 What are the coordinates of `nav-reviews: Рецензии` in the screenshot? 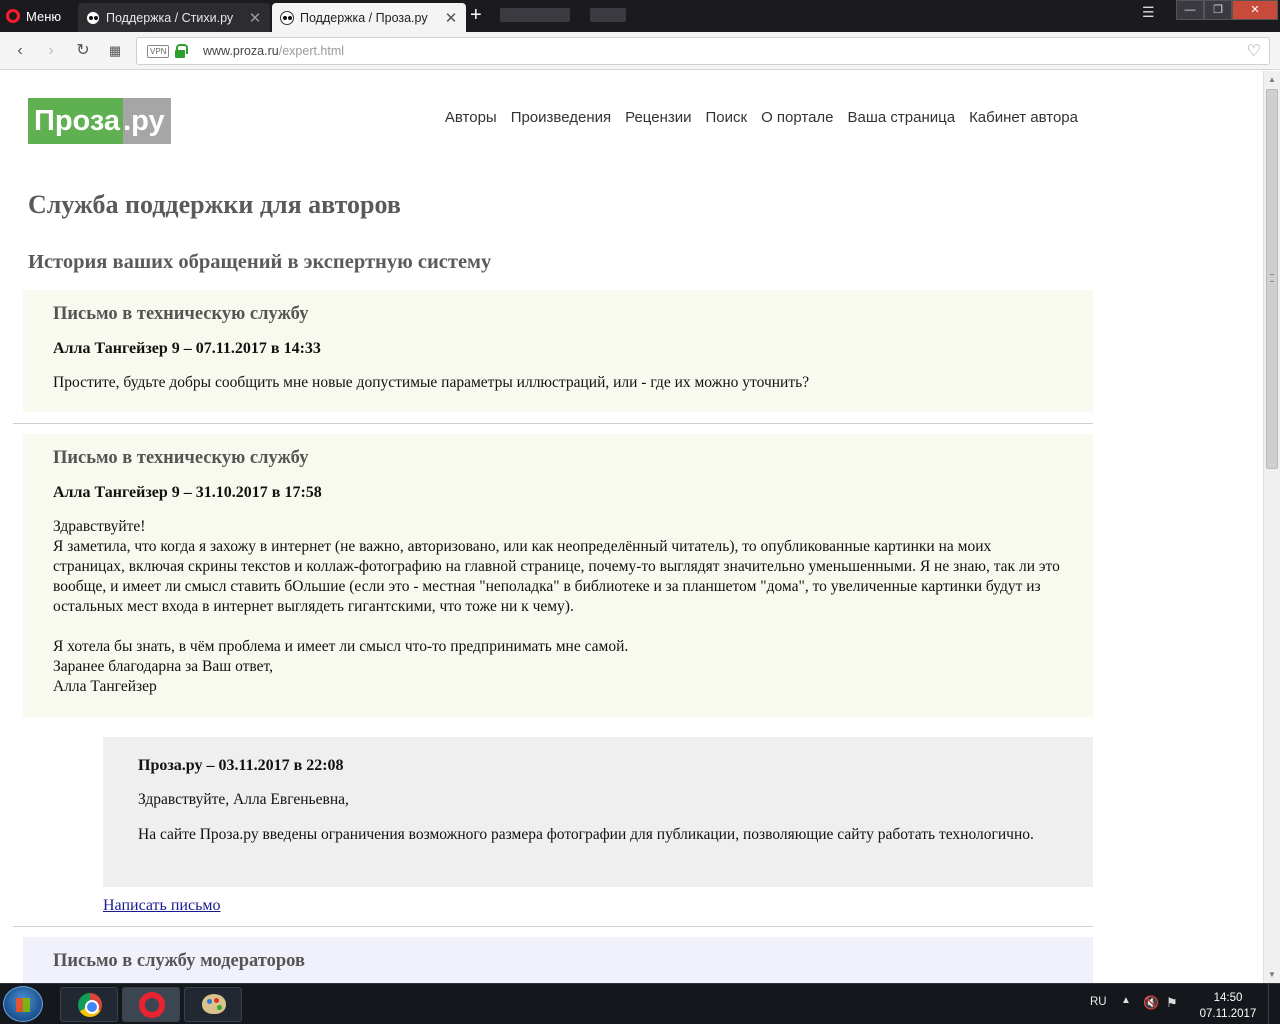 It's located at (658, 117).